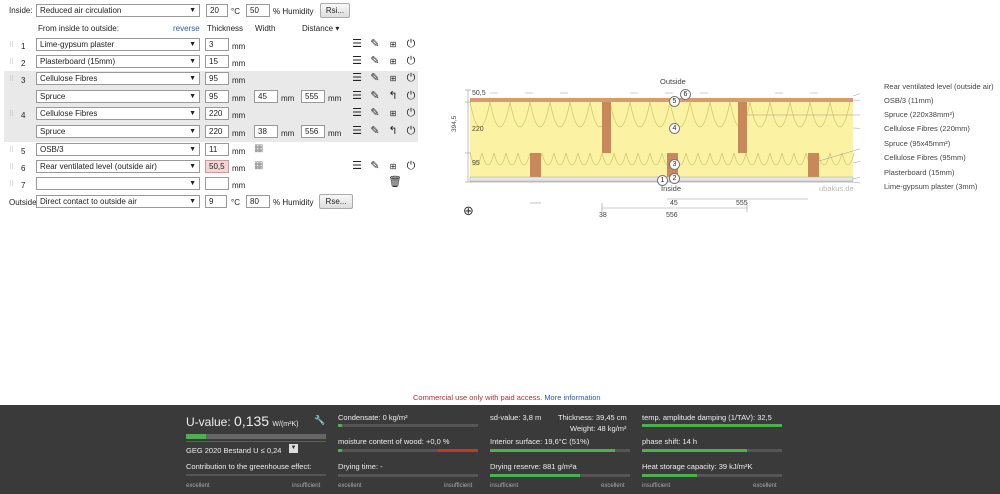  Describe the element at coordinates (319, 420) in the screenshot. I see `wrench-icon: 🔧` at that location.